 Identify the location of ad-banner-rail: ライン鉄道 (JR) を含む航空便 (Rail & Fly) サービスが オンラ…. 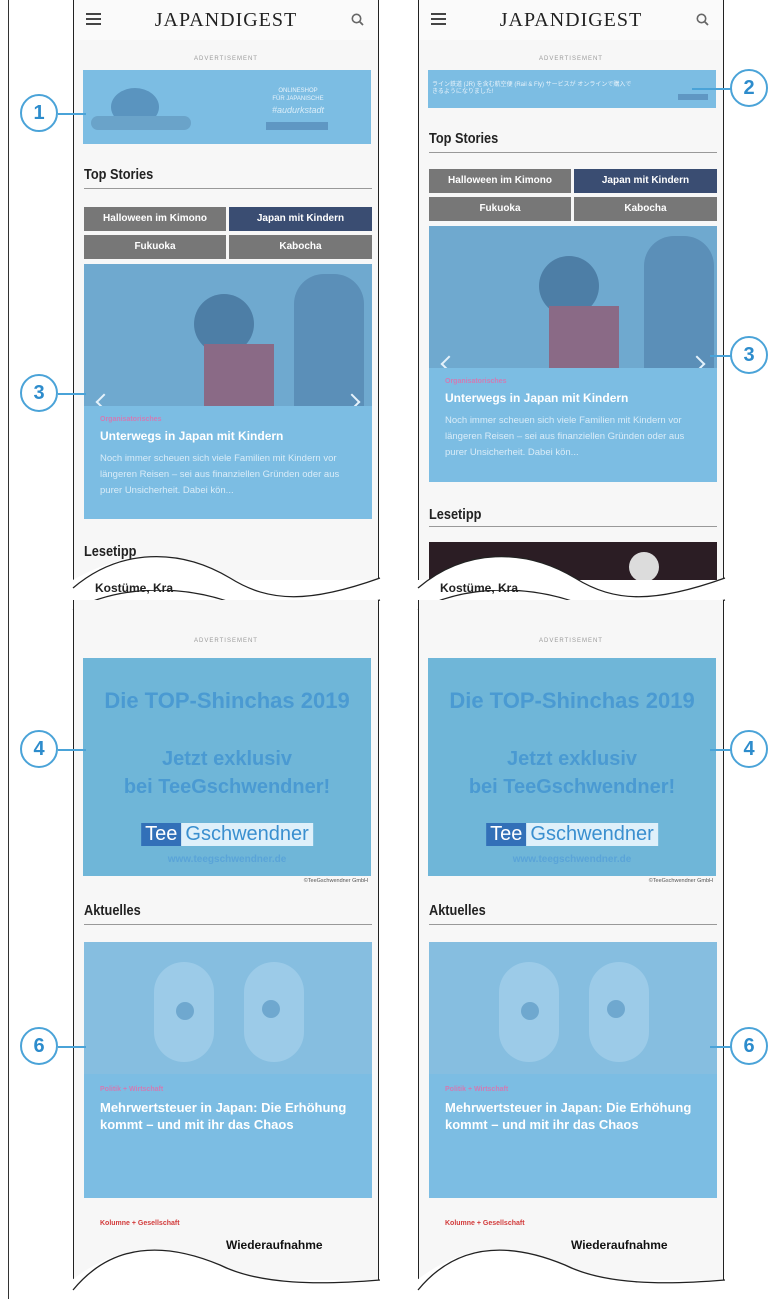
(572, 89).